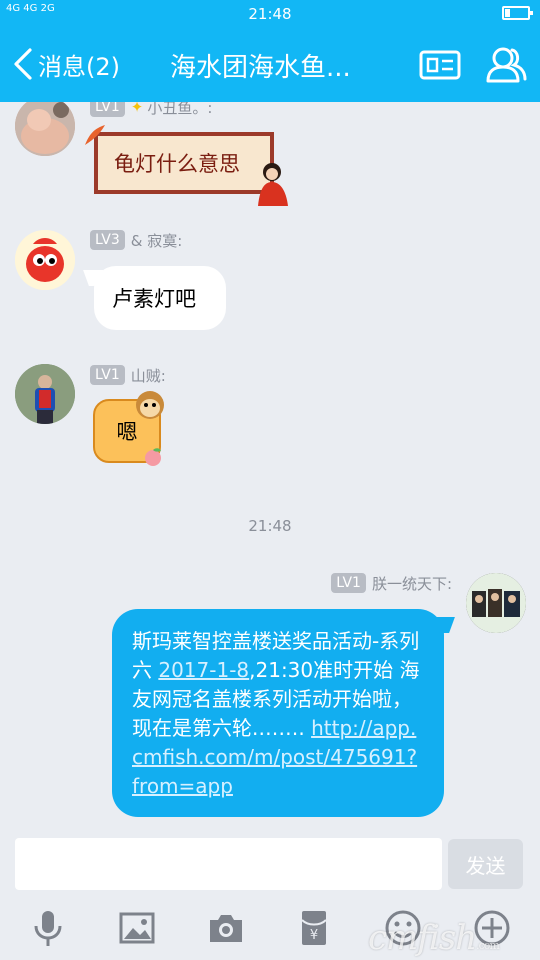 This screenshot has height=960, width=540. Describe the element at coordinates (107, 240) in the screenshot. I see `level-badge: LV3` at that location.